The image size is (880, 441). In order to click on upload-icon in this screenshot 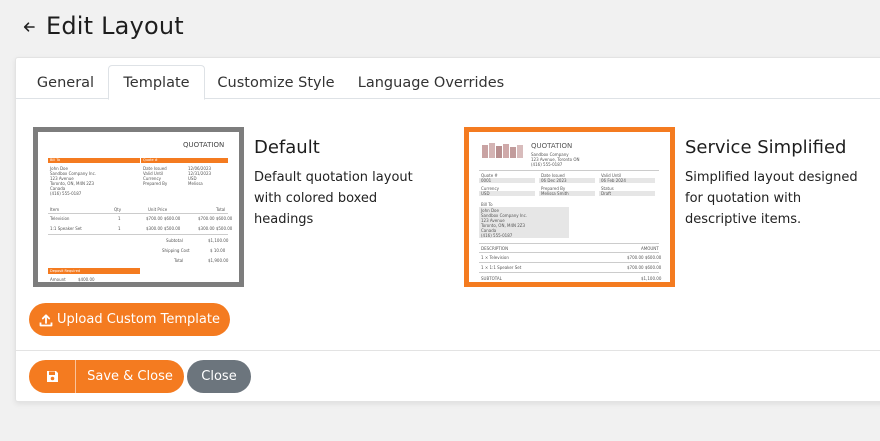, I will do `click(46, 320)`.